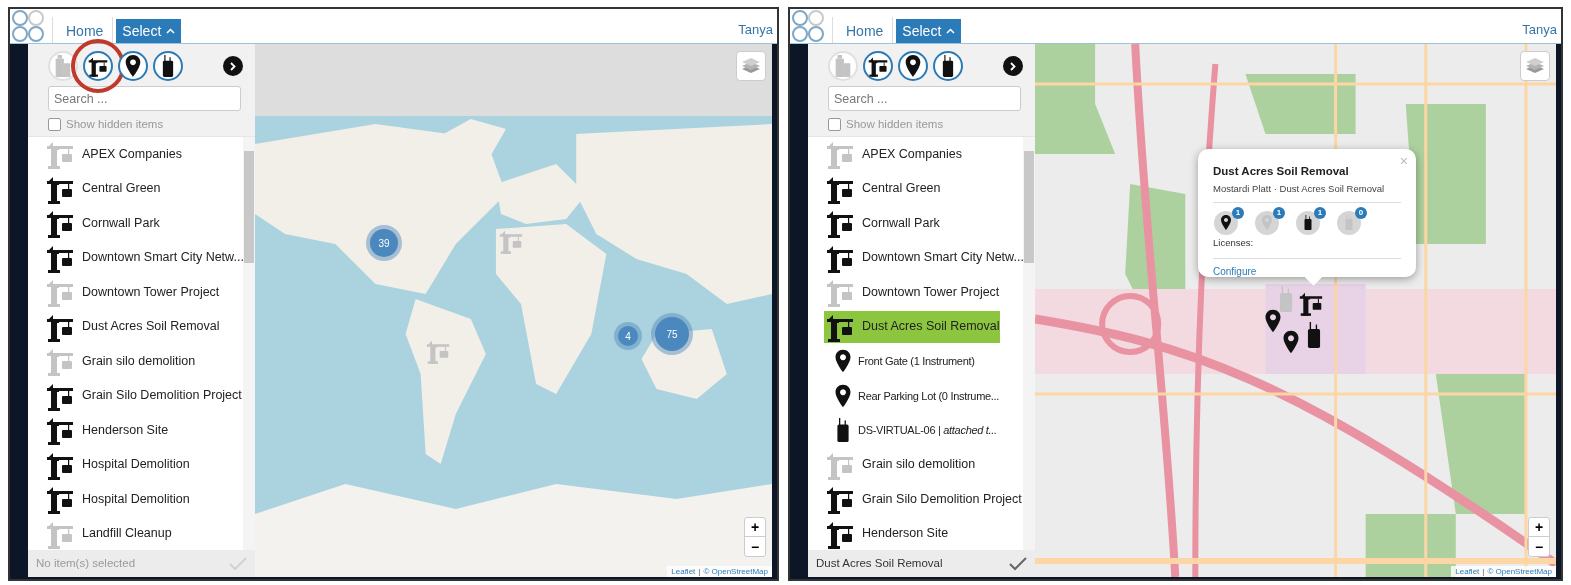 The height and width of the screenshot is (585, 1571). I want to click on cluster-marker: 75, so click(672, 334).